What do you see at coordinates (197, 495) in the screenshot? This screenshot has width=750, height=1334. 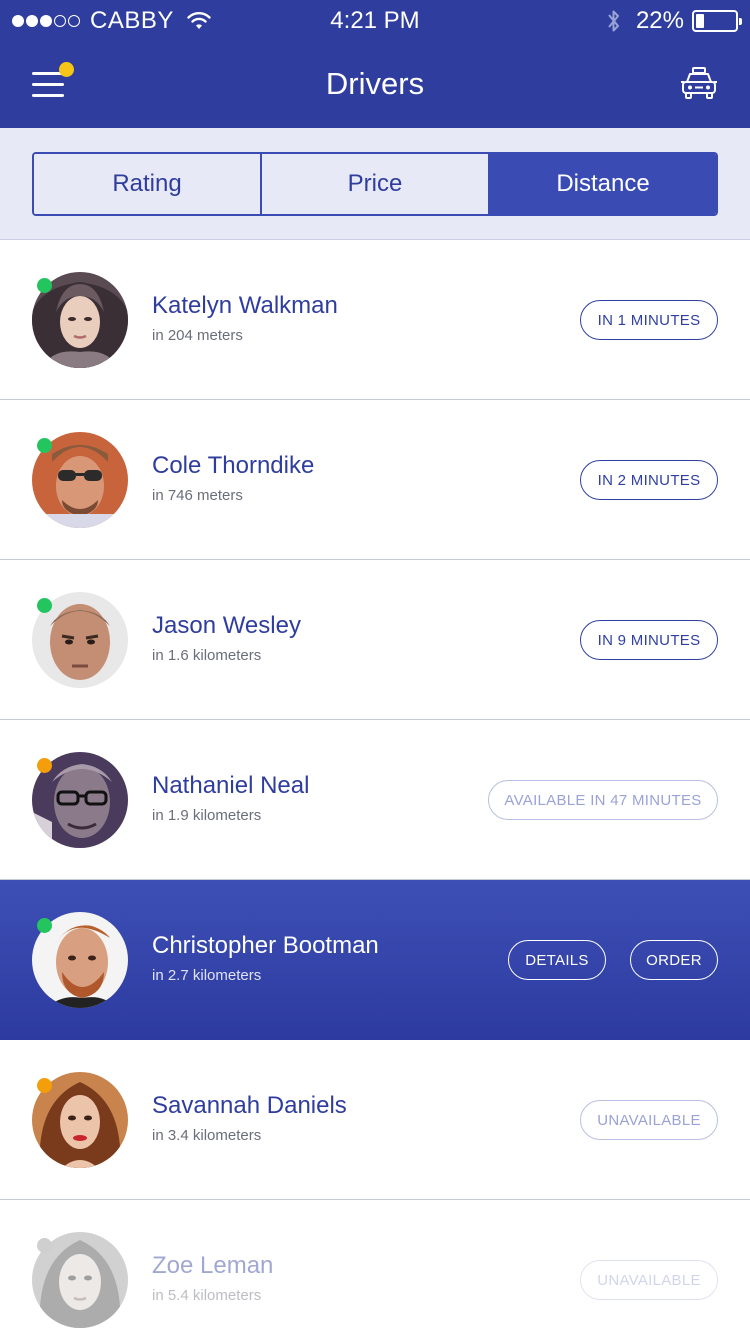 I see `driver-distance: in 746 meters` at bounding box center [197, 495].